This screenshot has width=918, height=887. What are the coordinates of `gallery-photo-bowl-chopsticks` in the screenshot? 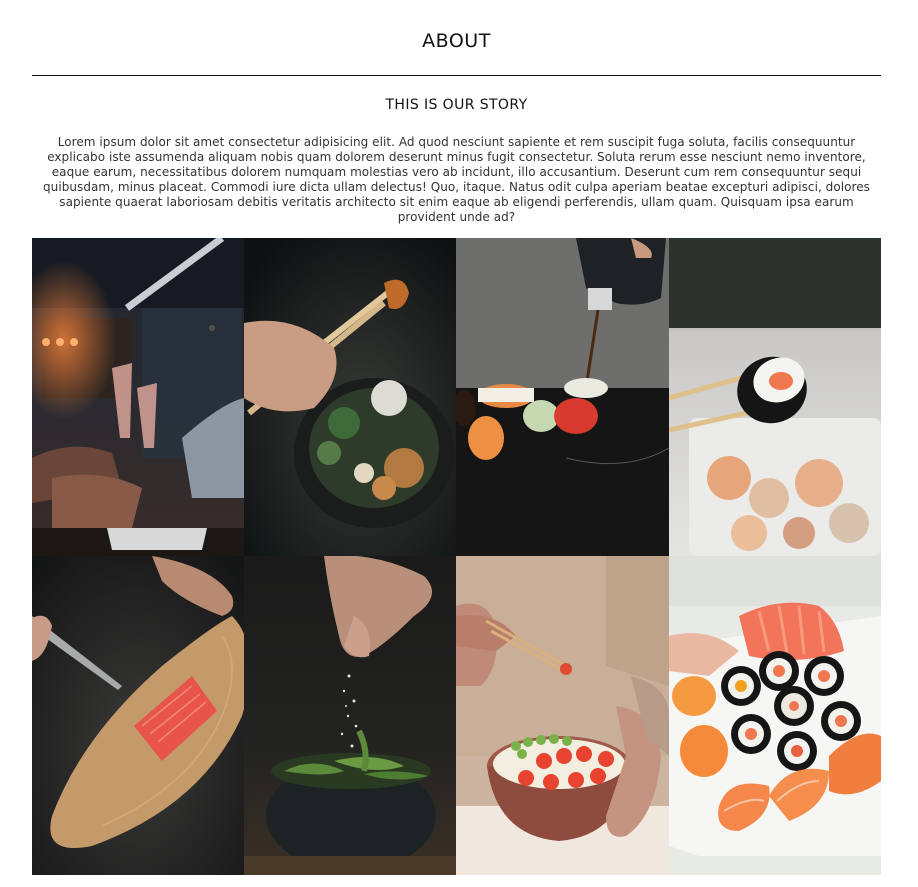 It's located at (350, 397).